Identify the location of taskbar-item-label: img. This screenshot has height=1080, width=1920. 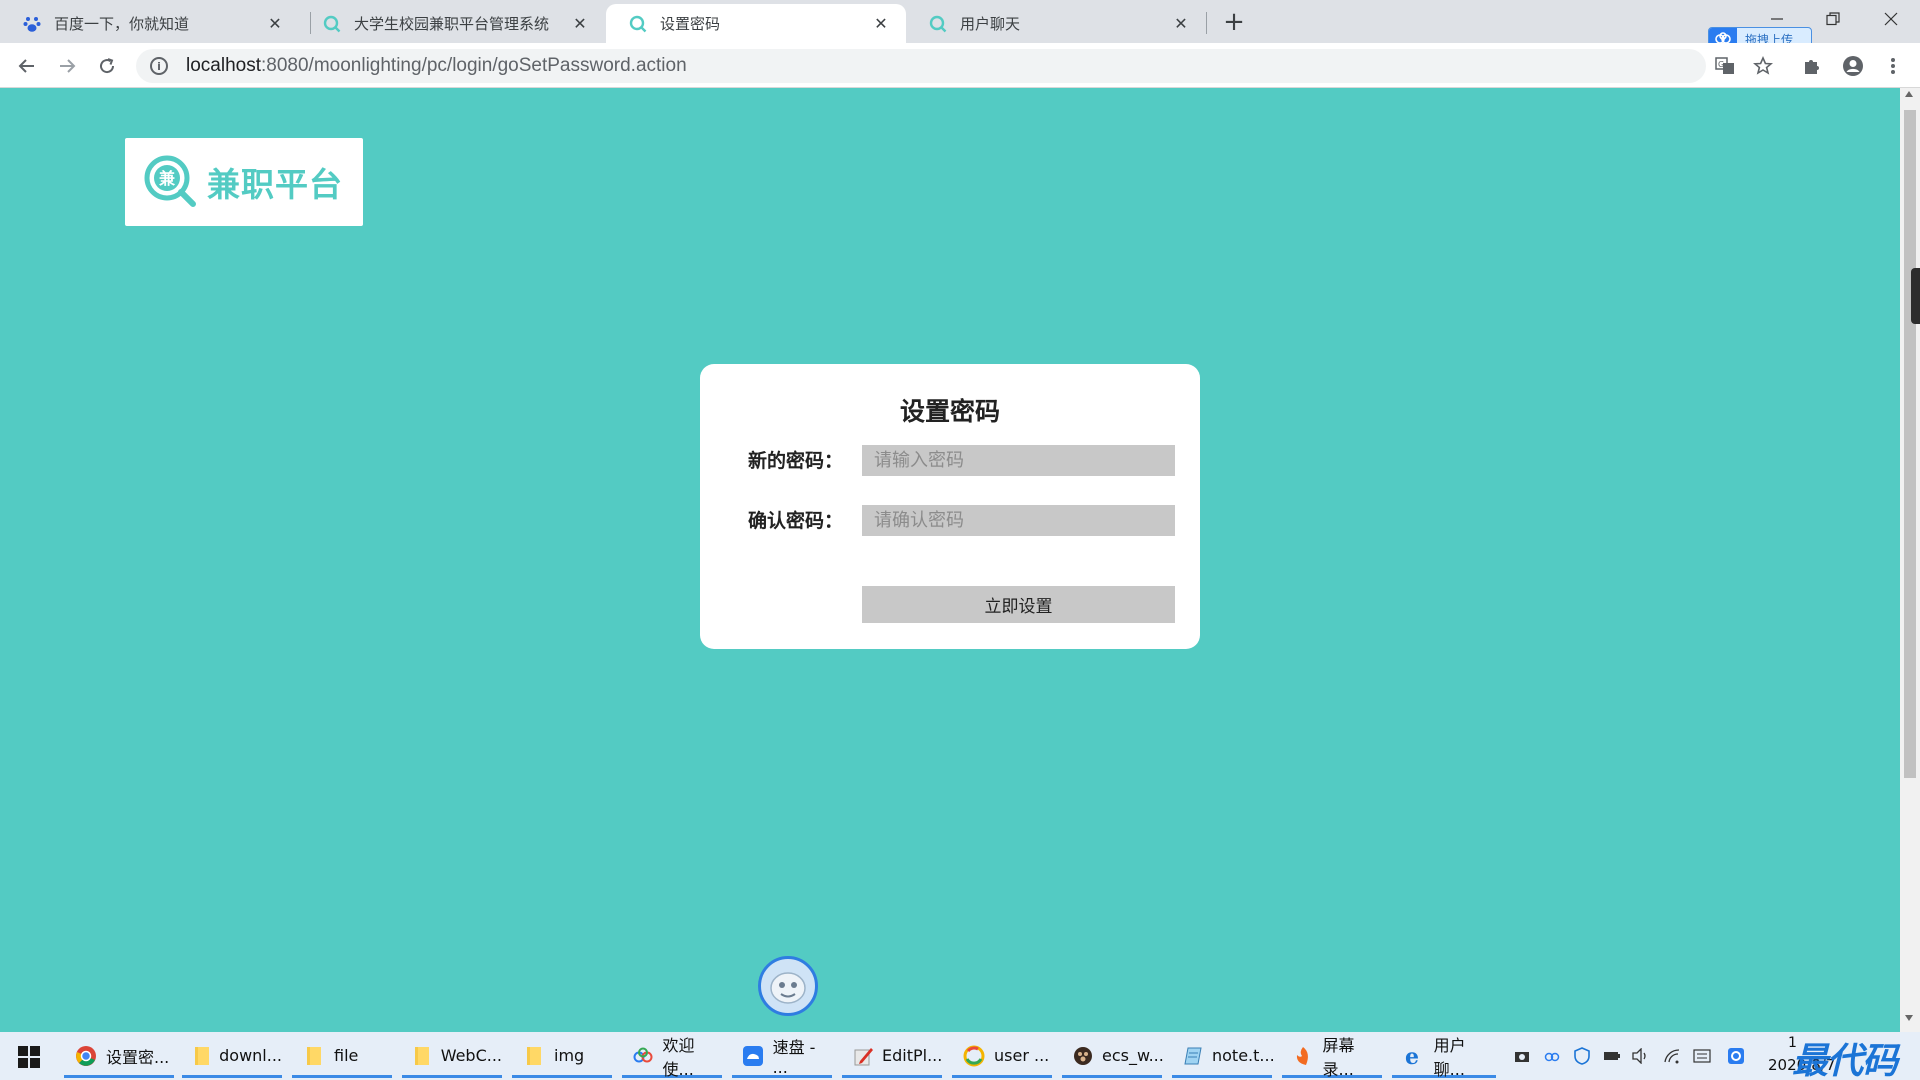
(569, 1055).